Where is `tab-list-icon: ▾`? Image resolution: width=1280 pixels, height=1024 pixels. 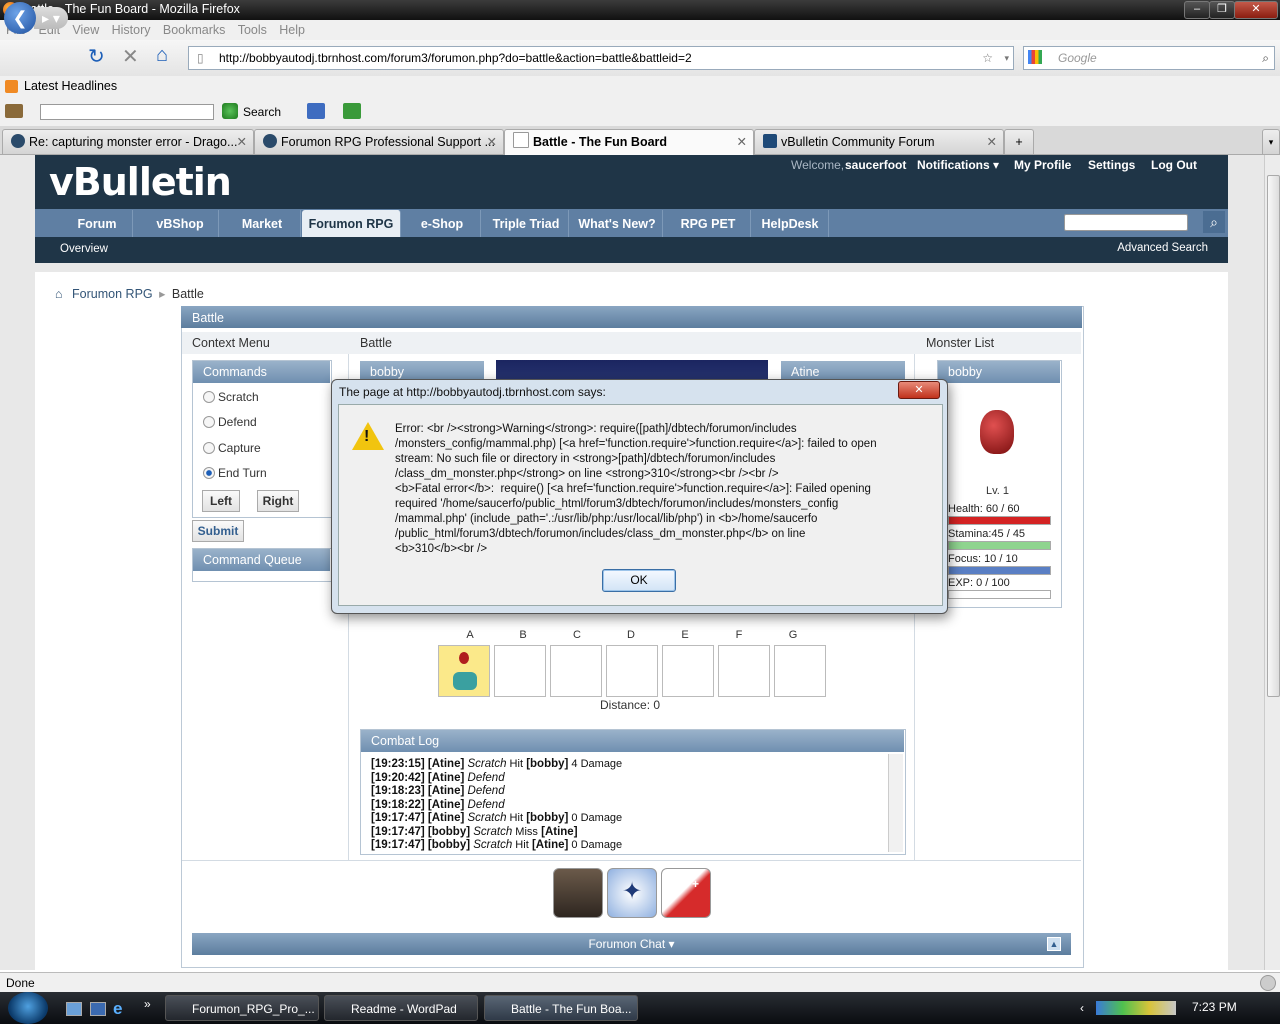
tab-list-icon: ▾ is located at coordinates (1271, 141).